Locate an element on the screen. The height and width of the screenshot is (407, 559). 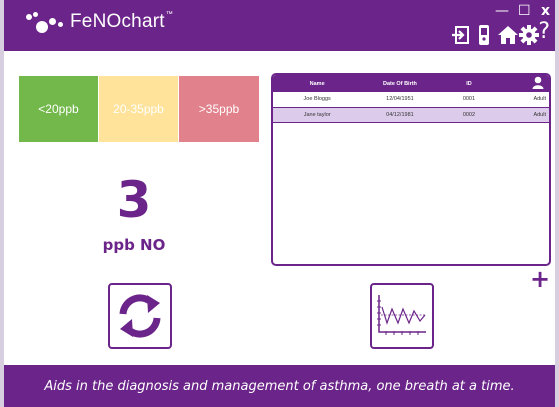
column-header-type is located at coordinates (524, 83).